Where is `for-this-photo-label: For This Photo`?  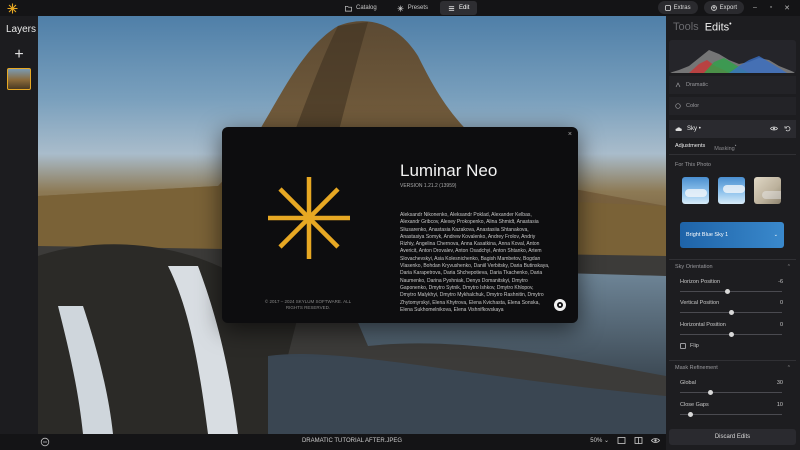 for-this-photo-label: For This Photo is located at coordinates (693, 165).